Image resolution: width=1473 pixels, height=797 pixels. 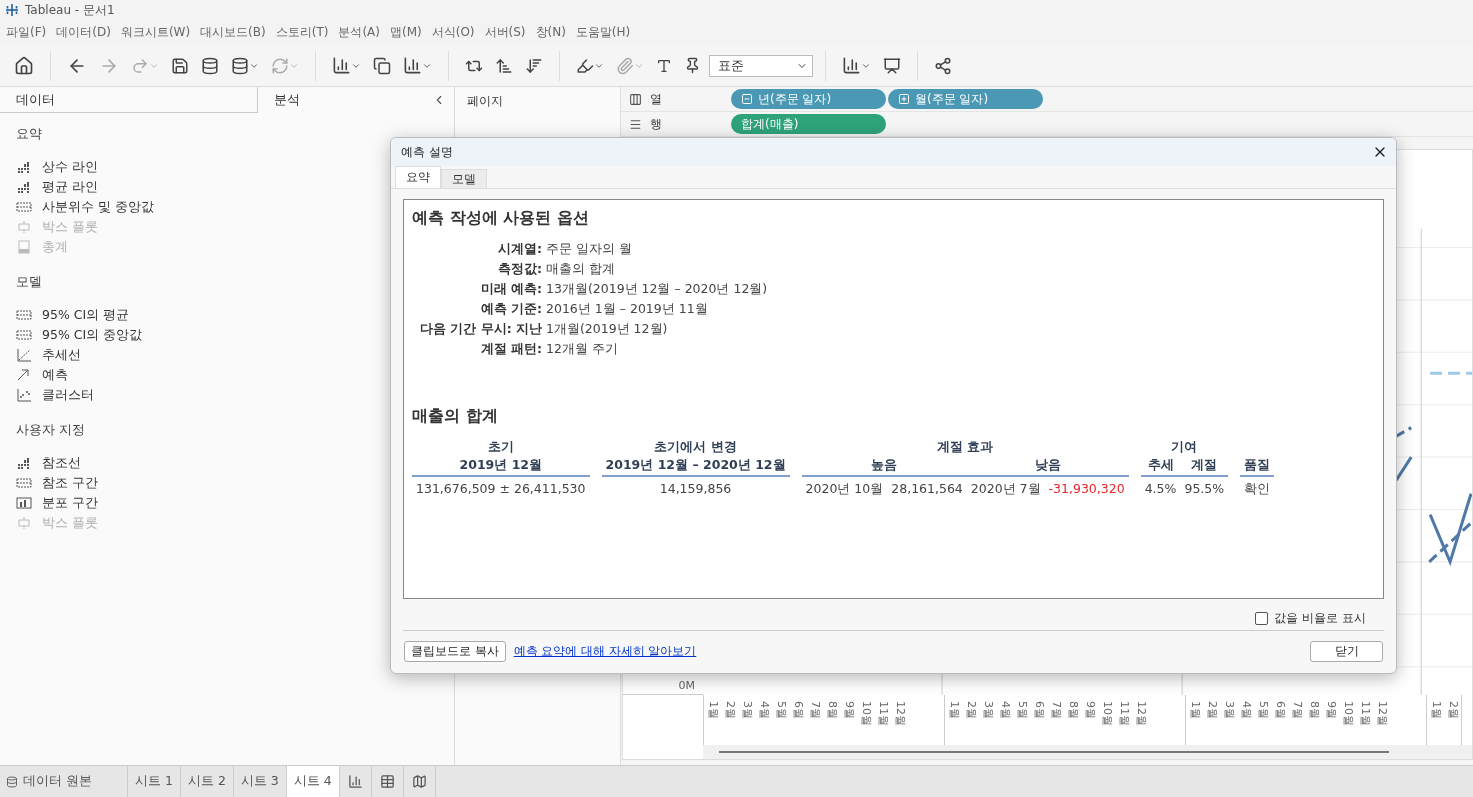 What do you see at coordinates (501, 488) in the screenshot?
I see `summary-value: 131,676,509 ± 26,411,530` at bounding box center [501, 488].